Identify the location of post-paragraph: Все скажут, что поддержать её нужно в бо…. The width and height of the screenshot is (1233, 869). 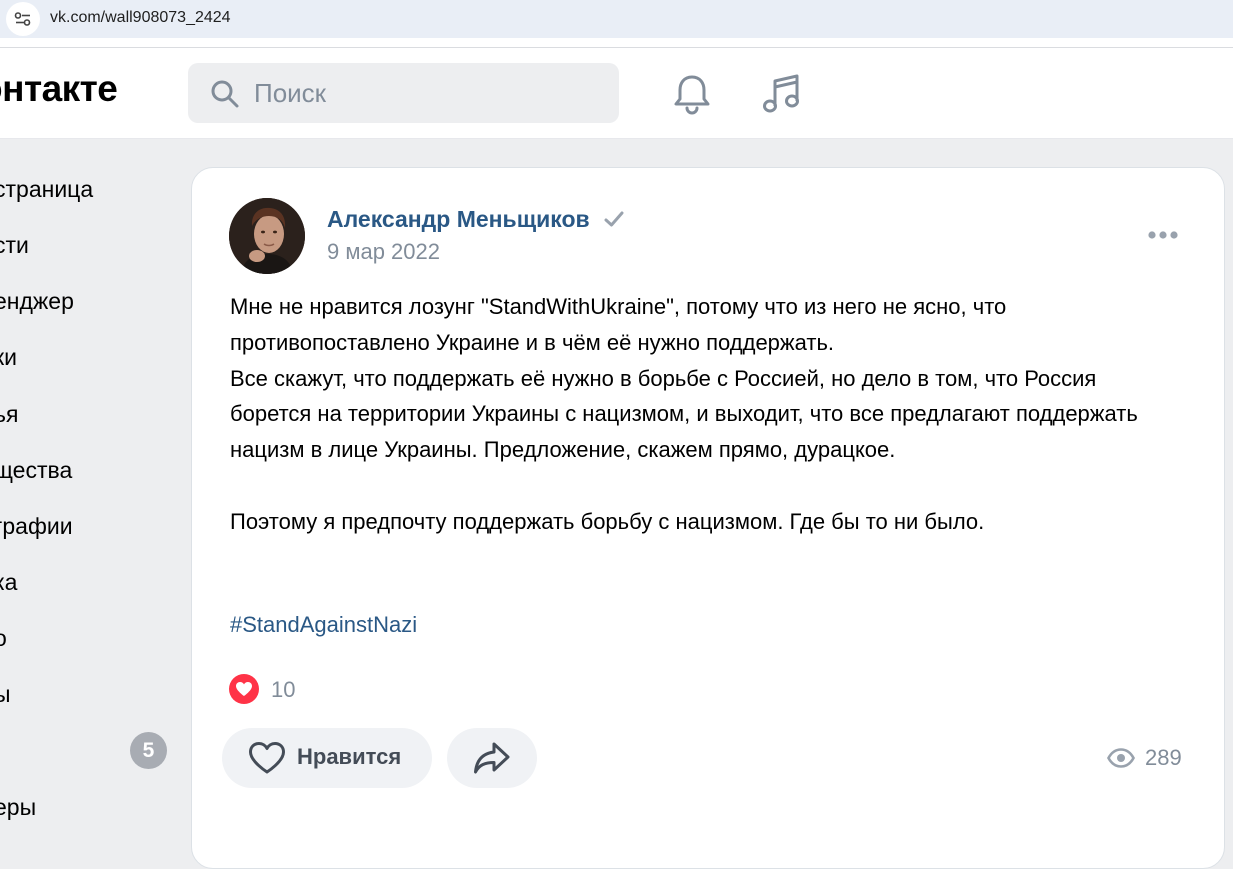
(684, 414).